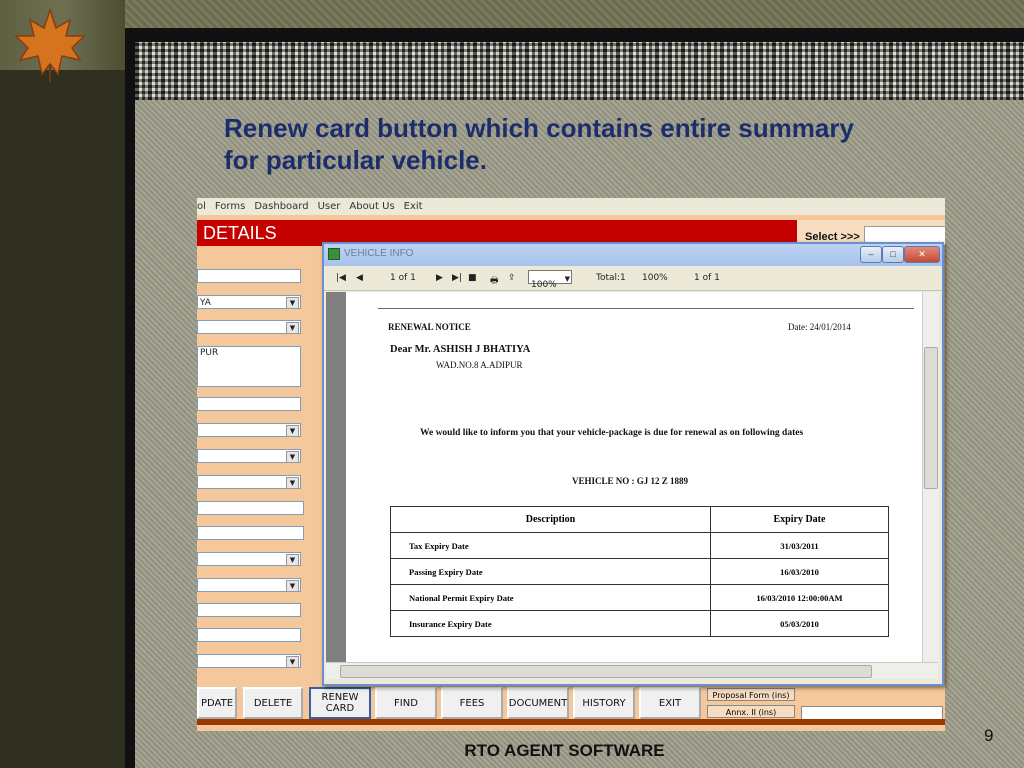 The height and width of the screenshot is (768, 1024). Describe the element at coordinates (379, 253) in the screenshot. I see `viewer-title: VEHICLE INFO` at that location.